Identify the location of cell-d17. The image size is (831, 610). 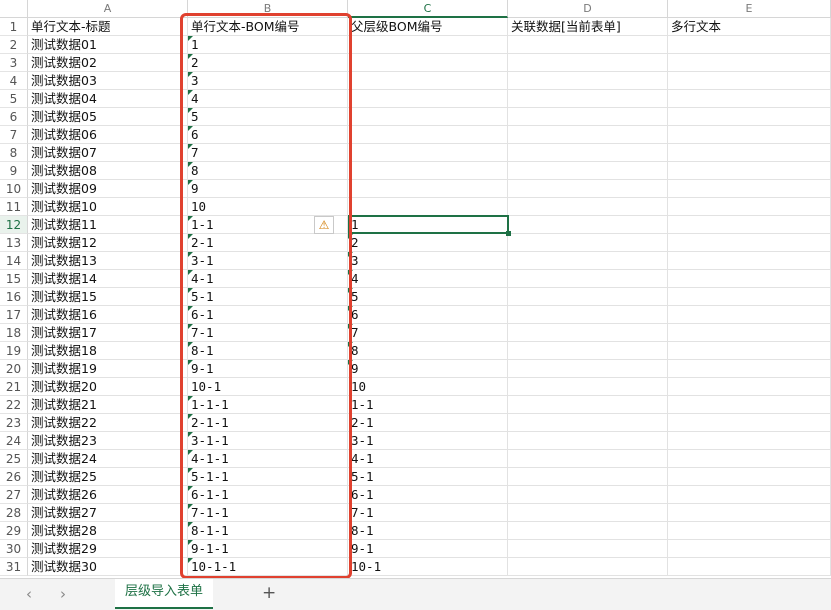
(588, 315).